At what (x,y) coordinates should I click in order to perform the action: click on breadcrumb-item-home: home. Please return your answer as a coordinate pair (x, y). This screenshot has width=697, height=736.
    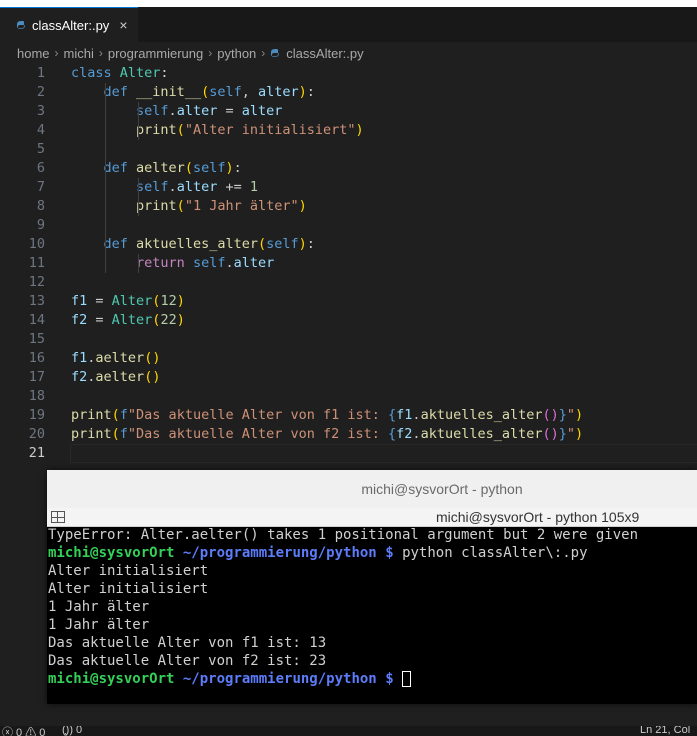
    Looking at the image, I should click on (33, 53).